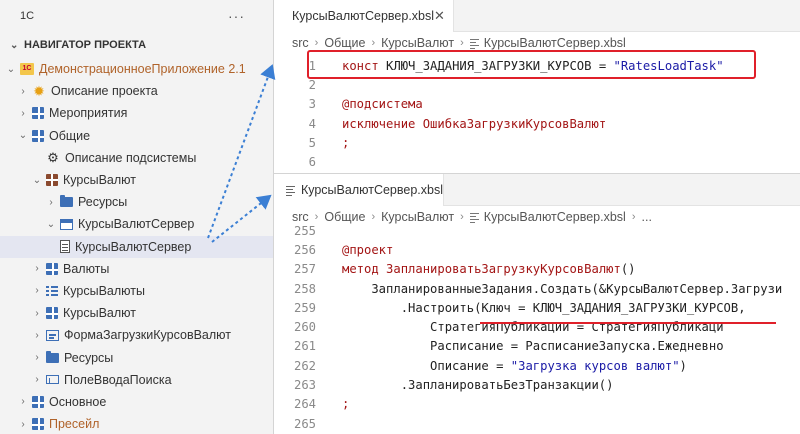 The height and width of the screenshot is (434, 800). Describe the element at coordinates (478, 385) in the screenshot. I see `code-token: .ЗапланироватьБезТранзакции()` at that location.